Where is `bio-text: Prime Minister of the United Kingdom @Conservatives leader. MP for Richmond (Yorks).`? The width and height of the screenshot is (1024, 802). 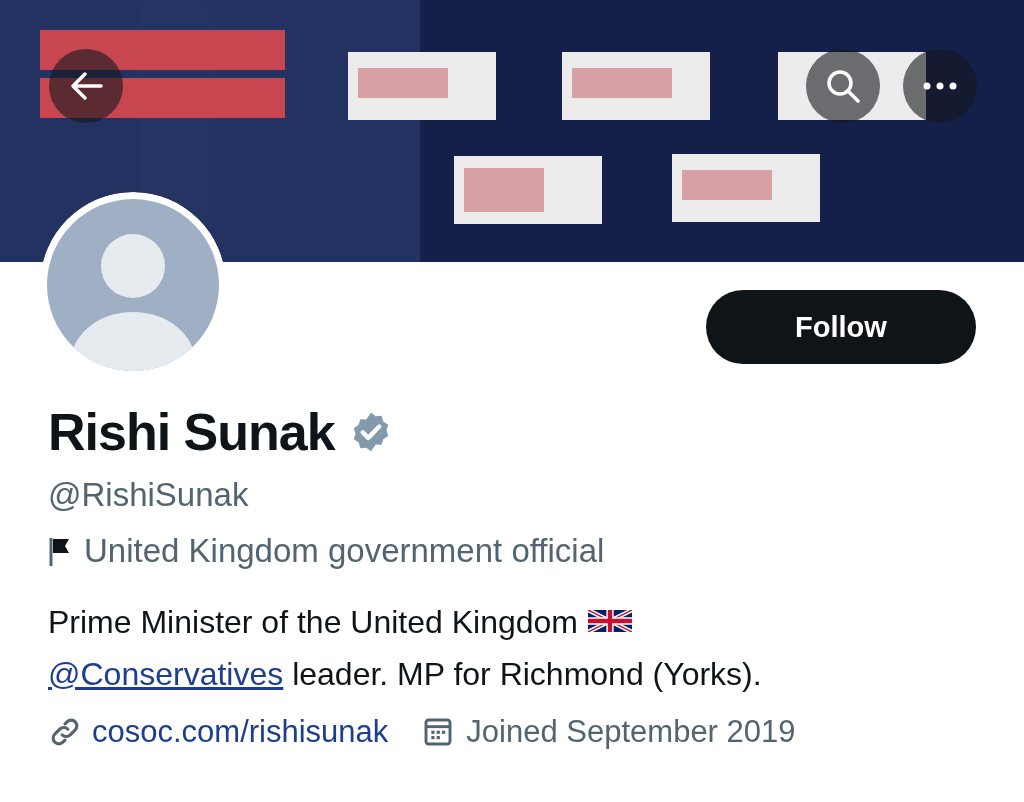
bio-text: Prime Minister of the United Kingdom @Conservatives leader. MP for Richmond (Yorks). is located at coordinates (405, 648).